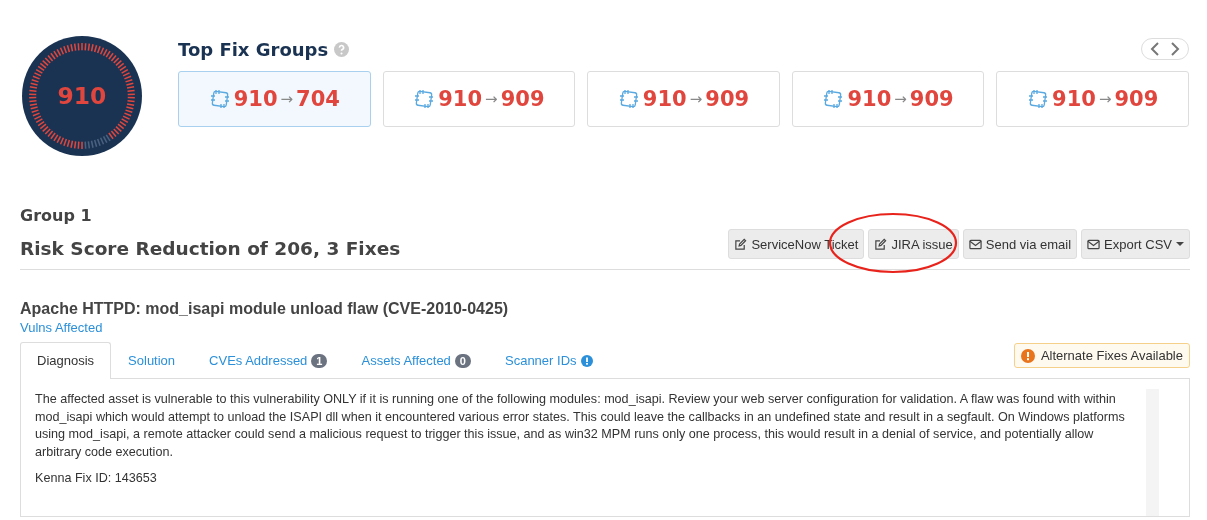 The height and width of the screenshot is (520, 1207). I want to click on count-badge: 0, so click(462, 360).